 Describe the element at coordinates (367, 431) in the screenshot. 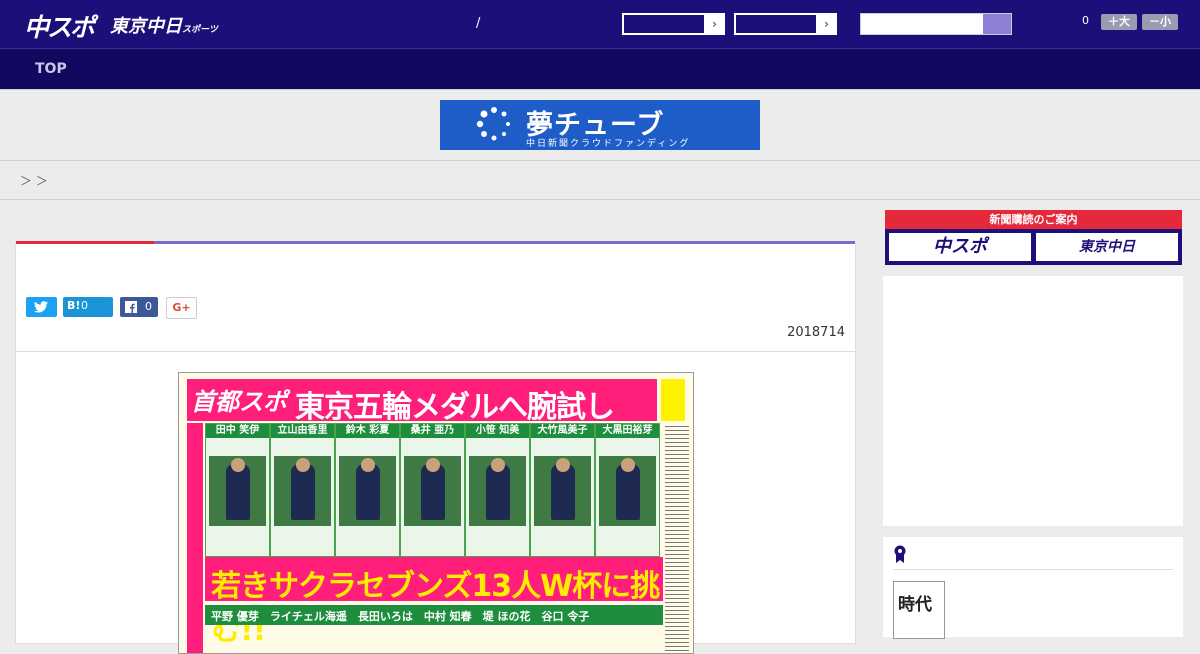

I see `player-name: 鈴木 彩夏` at that location.